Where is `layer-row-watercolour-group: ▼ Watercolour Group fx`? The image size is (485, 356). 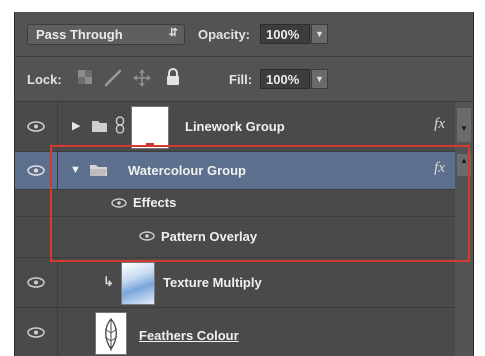 layer-row-watercolour-group: ▼ Watercolour Group fx is located at coordinates (235, 171).